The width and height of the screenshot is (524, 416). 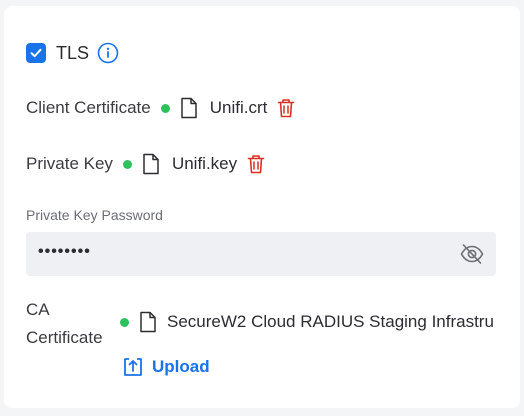 I want to click on eye-off-icon, so click(x=472, y=254).